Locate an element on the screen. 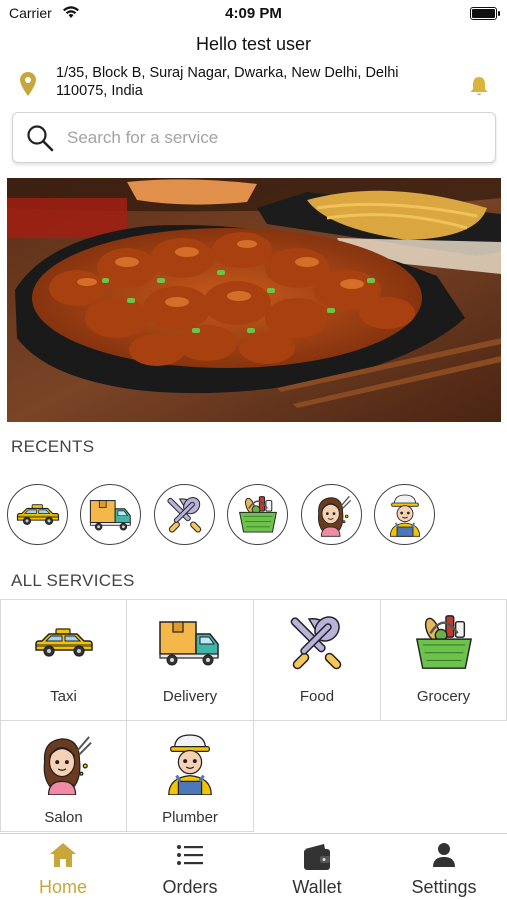 This screenshot has width=507, height=900. wallet-icon is located at coordinates (317, 857).